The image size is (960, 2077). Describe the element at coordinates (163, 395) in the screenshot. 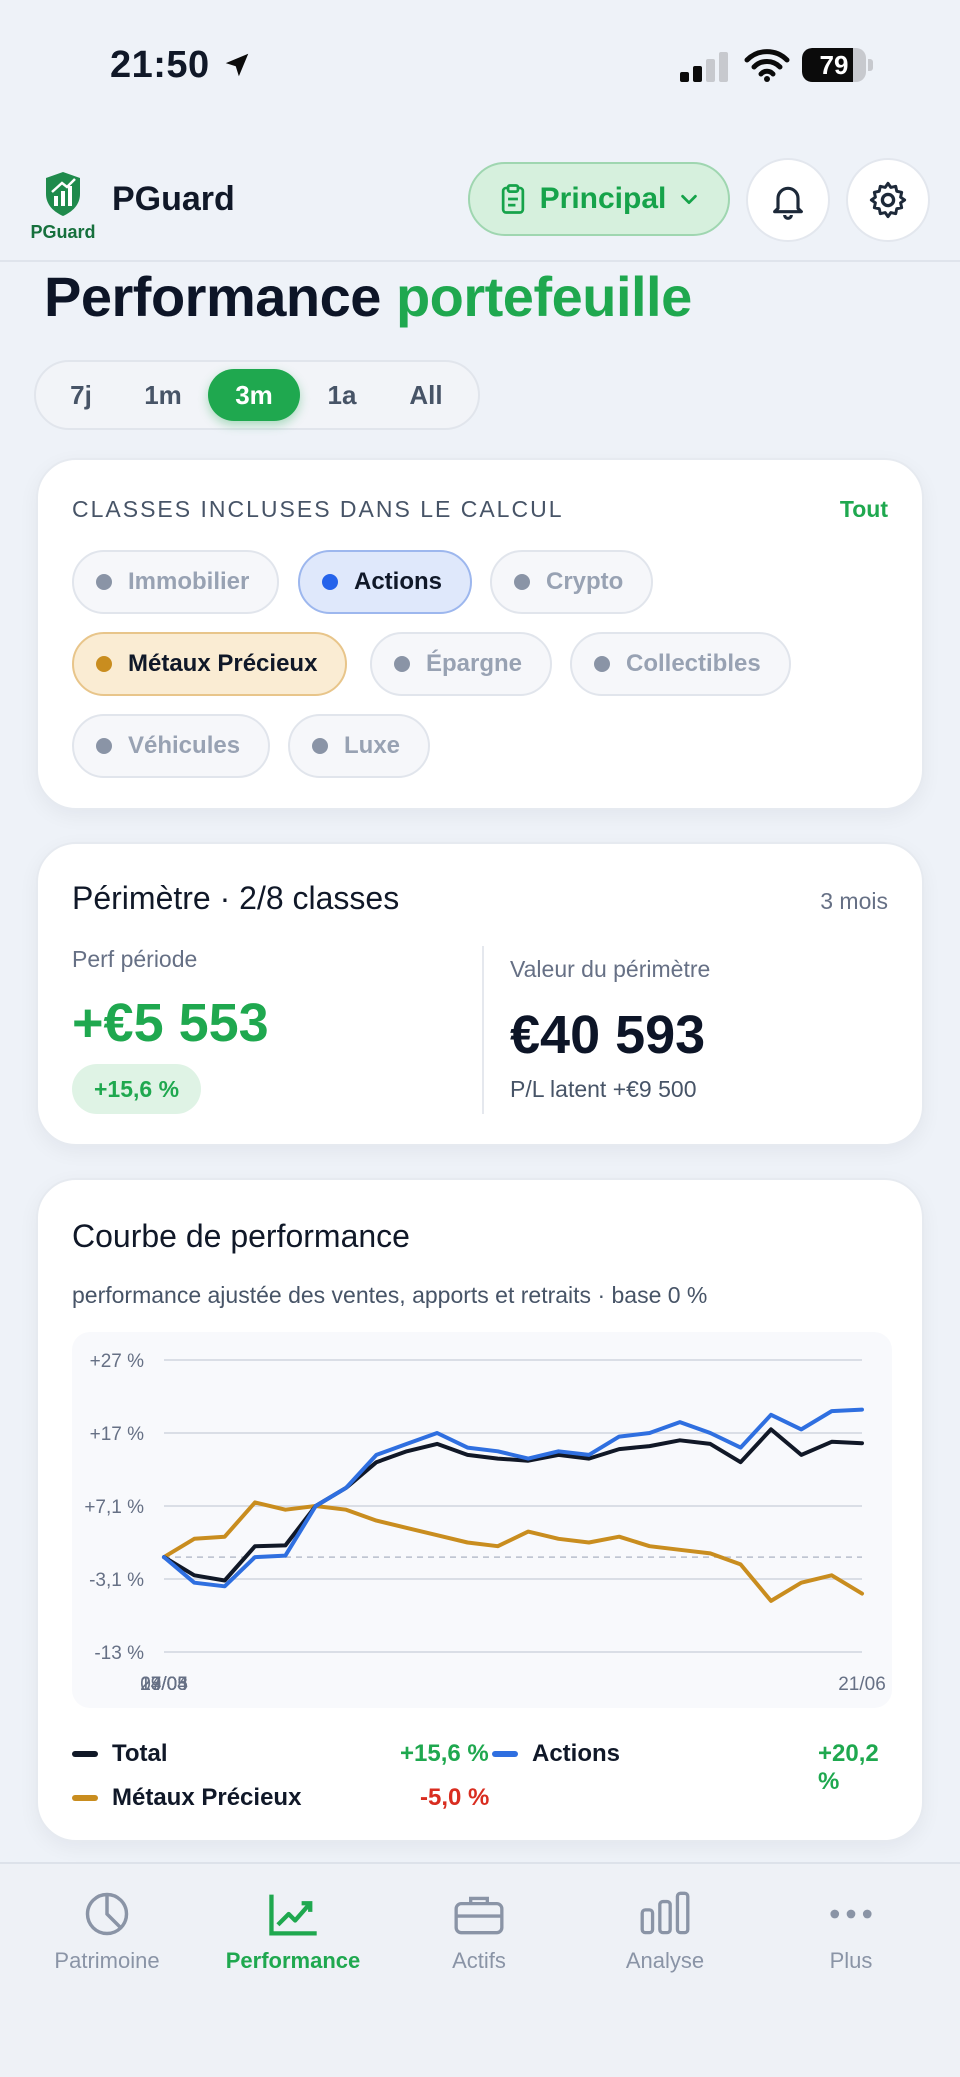

I see `range-tab-1m: 1m` at that location.